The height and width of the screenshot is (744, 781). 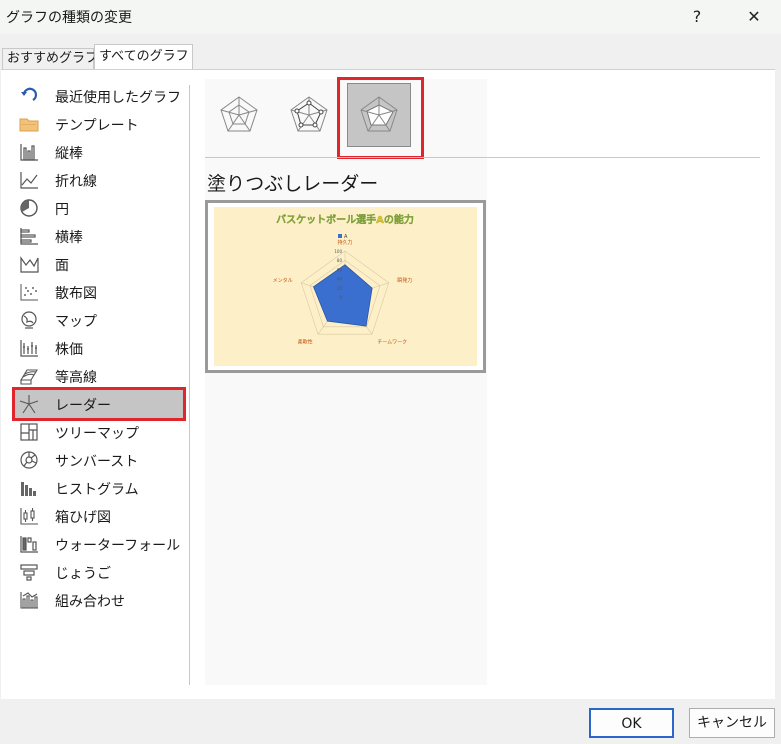 I want to click on category-label: 横棒, so click(x=69, y=238).